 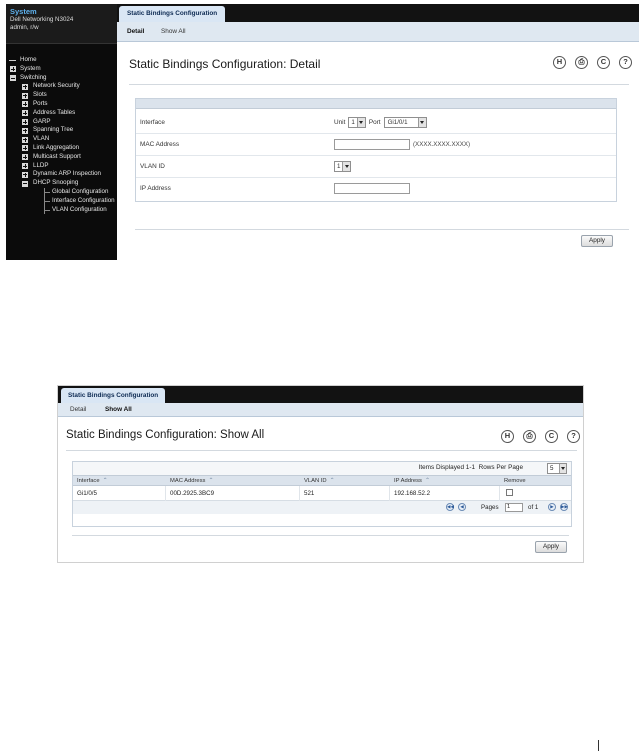 I want to click on nav-item-spanning-tree: Spanning Tree, so click(x=61, y=130).